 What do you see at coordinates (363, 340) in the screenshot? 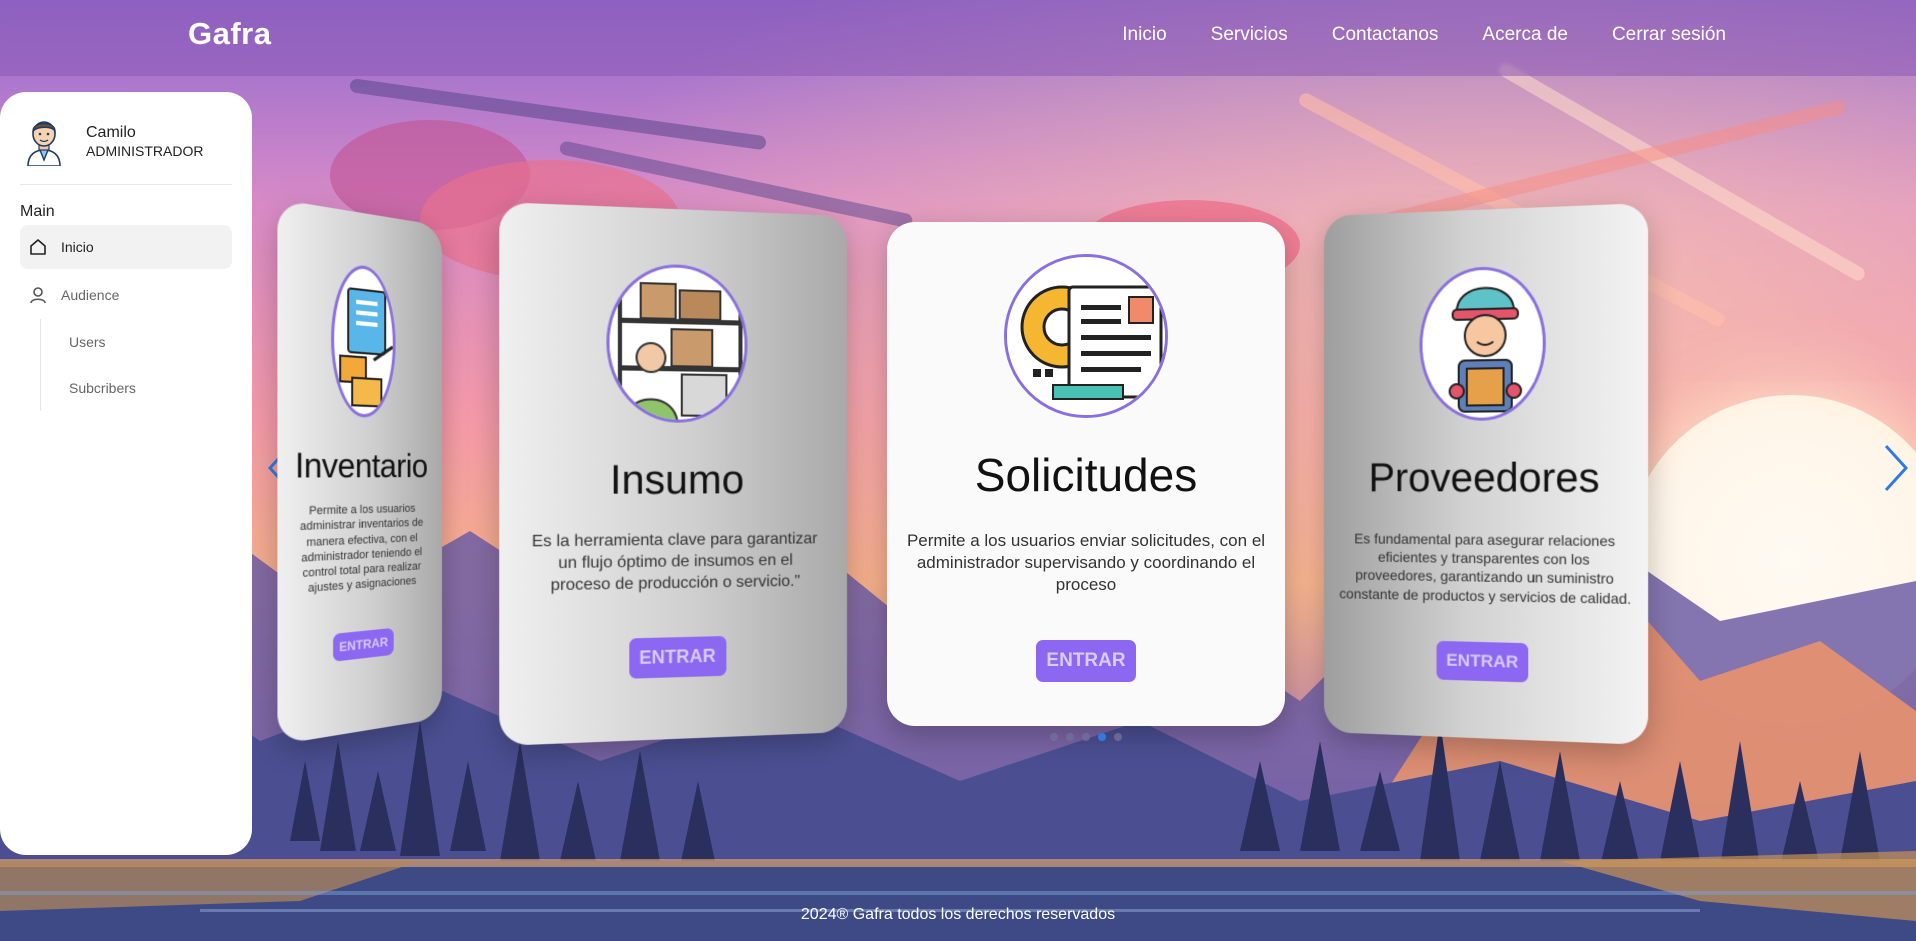
I see `inventory-icon` at bounding box center [363, 340].